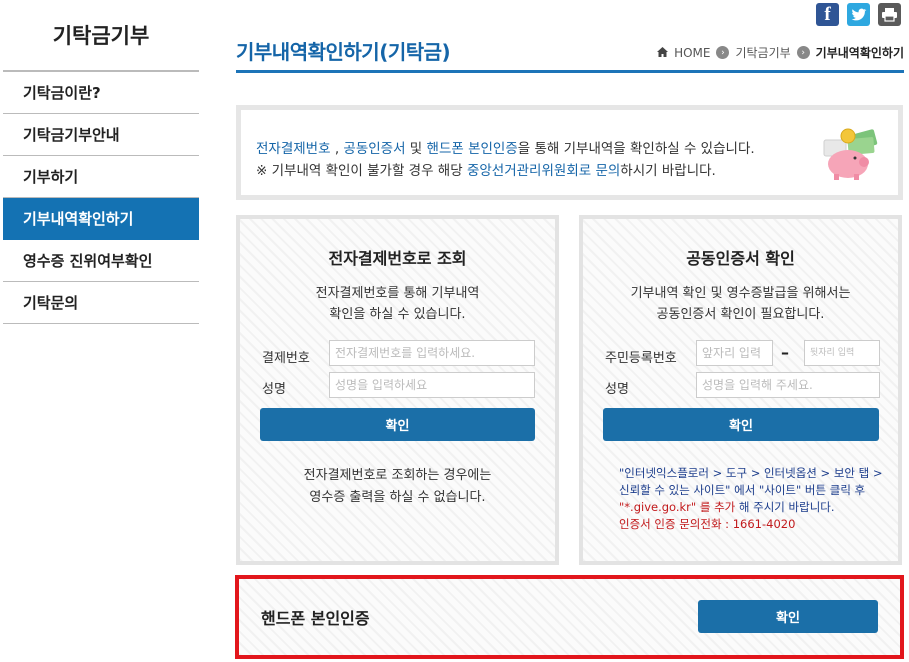 The height and width of the screenshot is (662, 909). Describe the element at coordinates (286, 358) in the screenshot. I see `payment-number-label: 결제번호` at that location.